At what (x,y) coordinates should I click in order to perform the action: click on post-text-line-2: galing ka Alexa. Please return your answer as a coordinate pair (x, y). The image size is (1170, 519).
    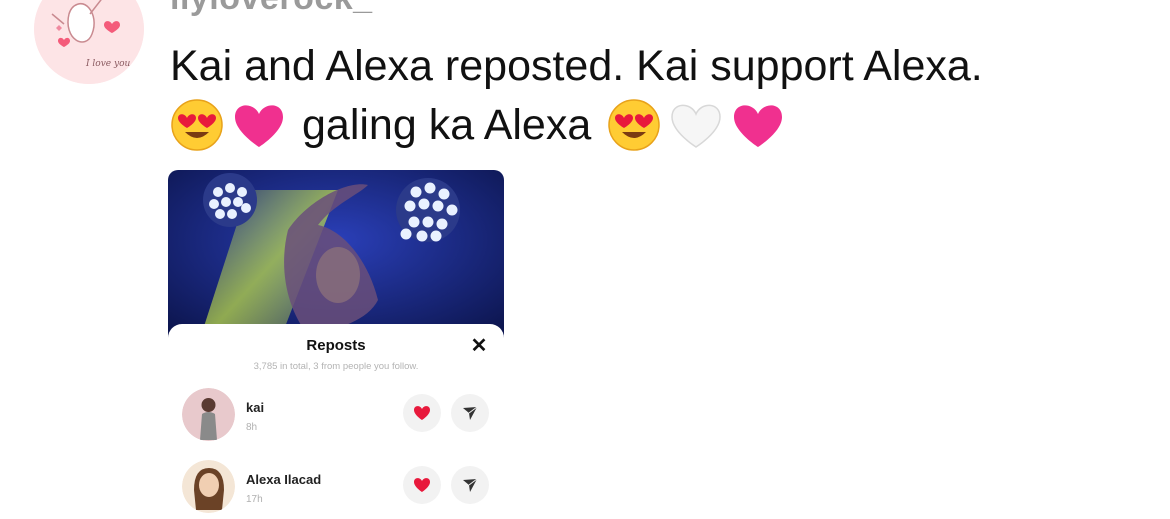
    Looking at the image, I should click on (481, 125).